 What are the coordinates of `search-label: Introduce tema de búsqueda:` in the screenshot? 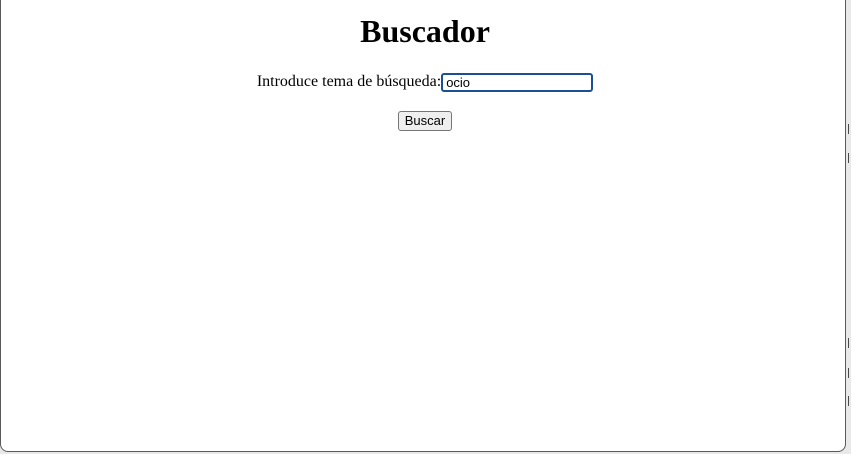 It's located at (349, 81).